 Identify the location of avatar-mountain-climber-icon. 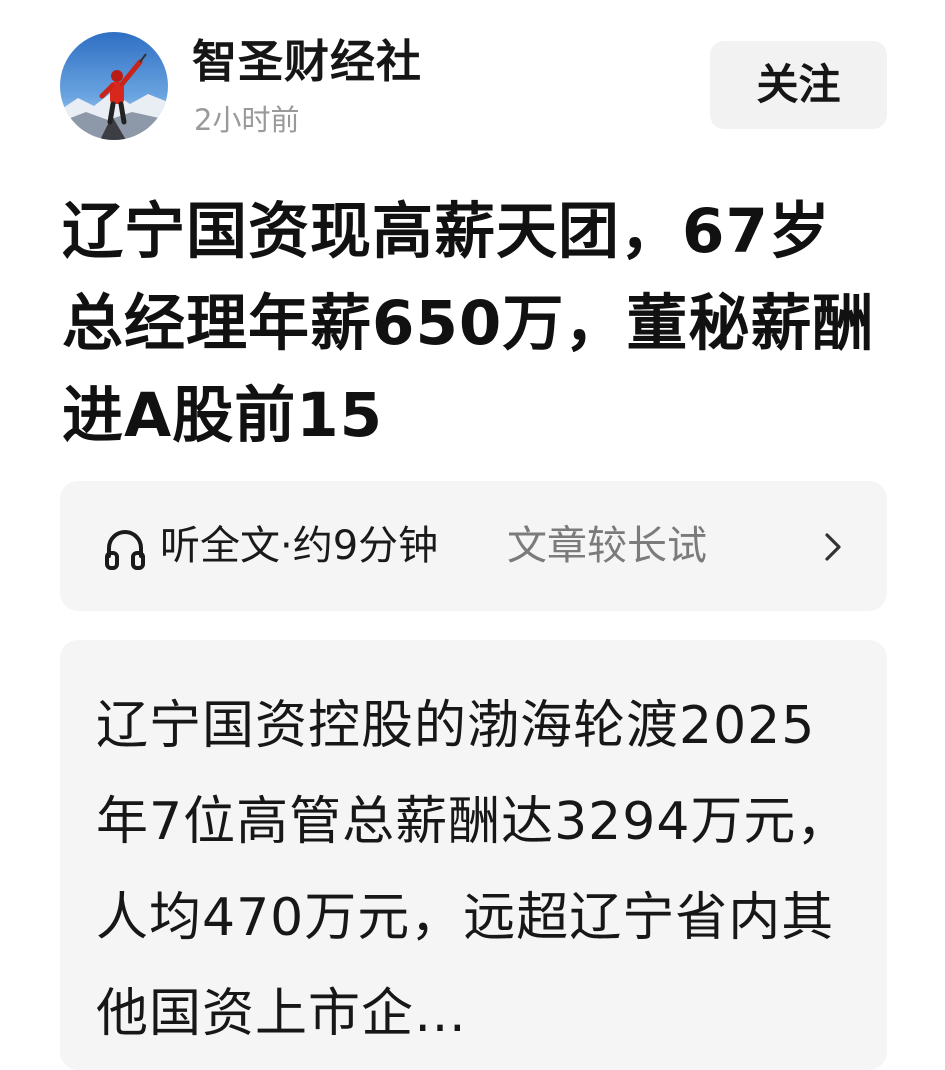
(114, 86).